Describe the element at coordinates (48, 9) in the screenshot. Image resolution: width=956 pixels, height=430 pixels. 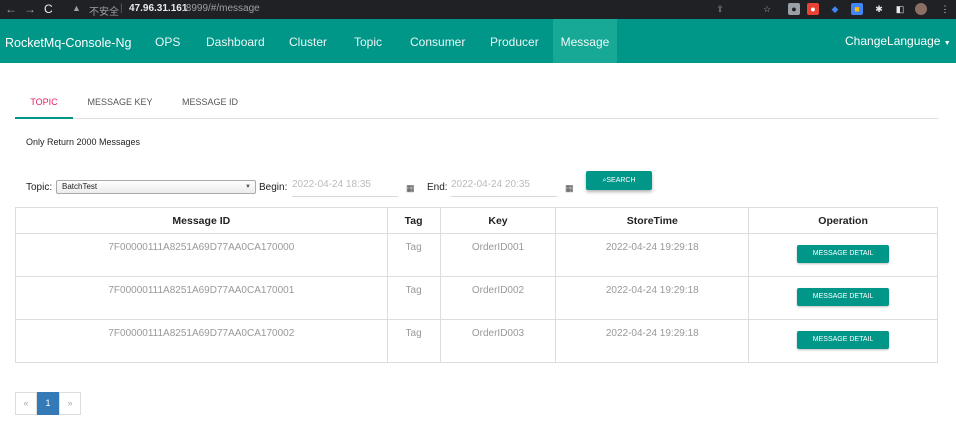
I see `reload-icon: C` at that location.